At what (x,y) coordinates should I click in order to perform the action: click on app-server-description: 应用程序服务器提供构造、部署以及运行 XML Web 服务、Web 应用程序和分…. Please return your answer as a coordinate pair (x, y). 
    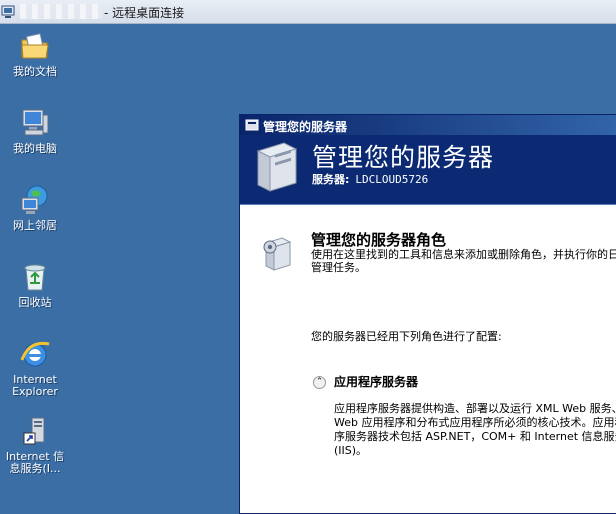
    Looking at the image, I should click on (475, 429).